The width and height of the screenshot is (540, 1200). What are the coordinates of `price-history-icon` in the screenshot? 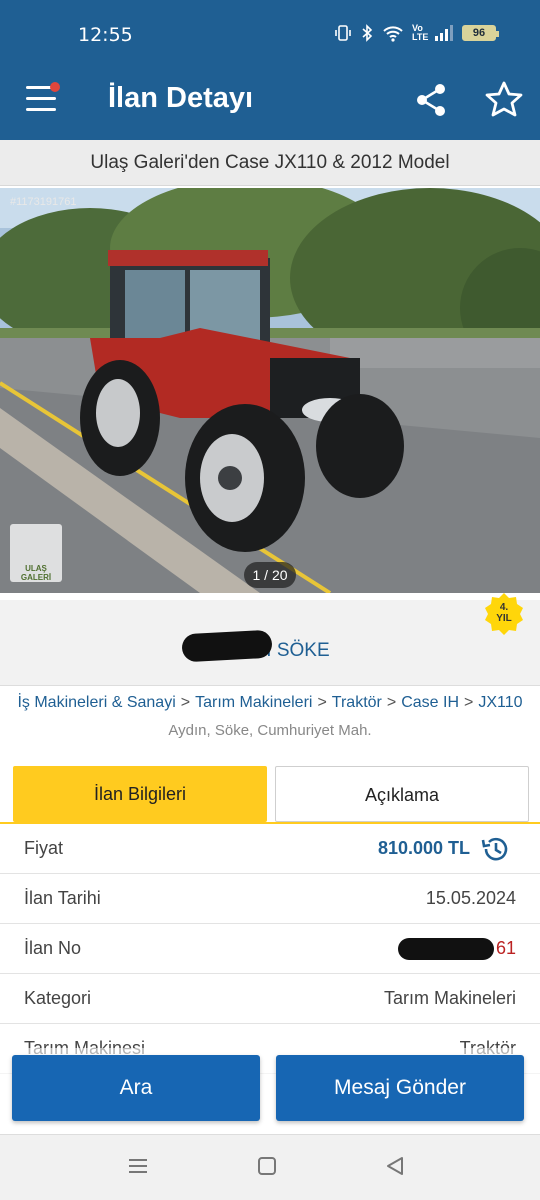 It's located at (495, 849).